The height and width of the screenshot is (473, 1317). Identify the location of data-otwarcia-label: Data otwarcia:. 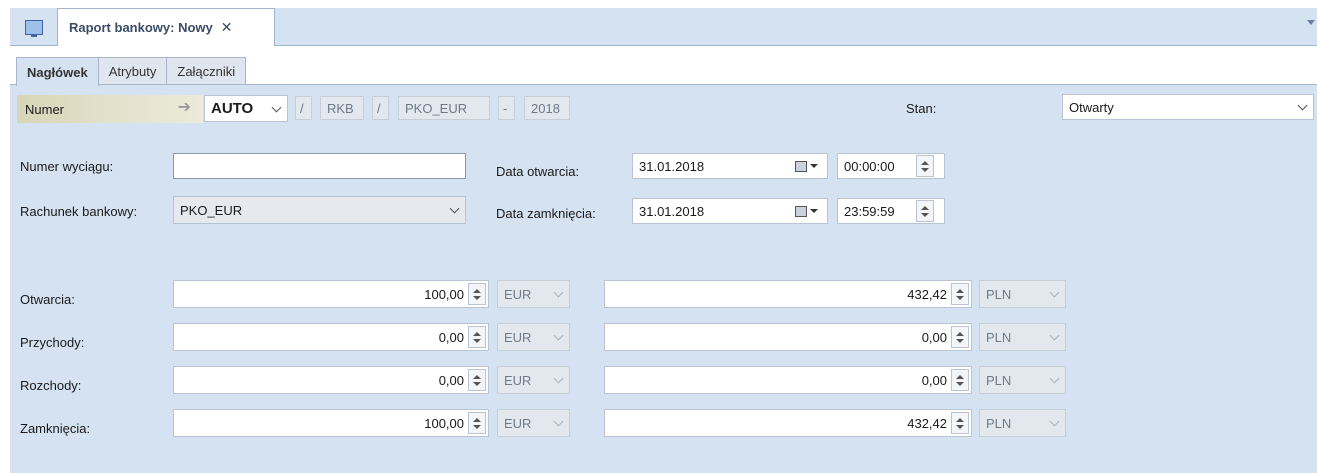
(538, 171).